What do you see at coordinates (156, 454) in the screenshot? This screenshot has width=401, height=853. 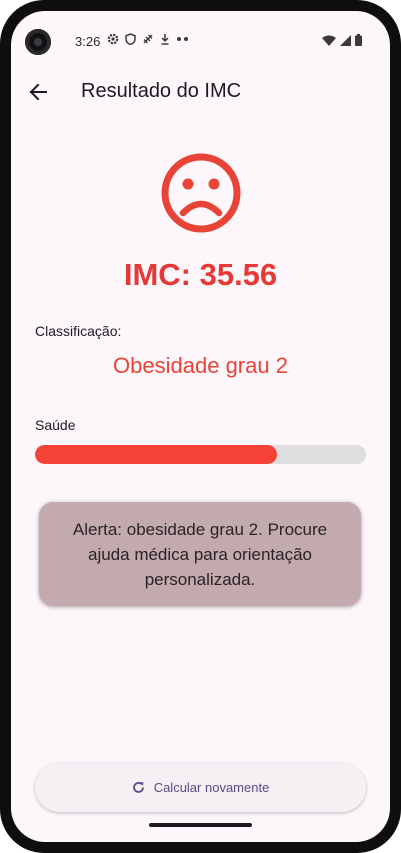 I see `health-progress-fill` at bounding box center [156, 454].